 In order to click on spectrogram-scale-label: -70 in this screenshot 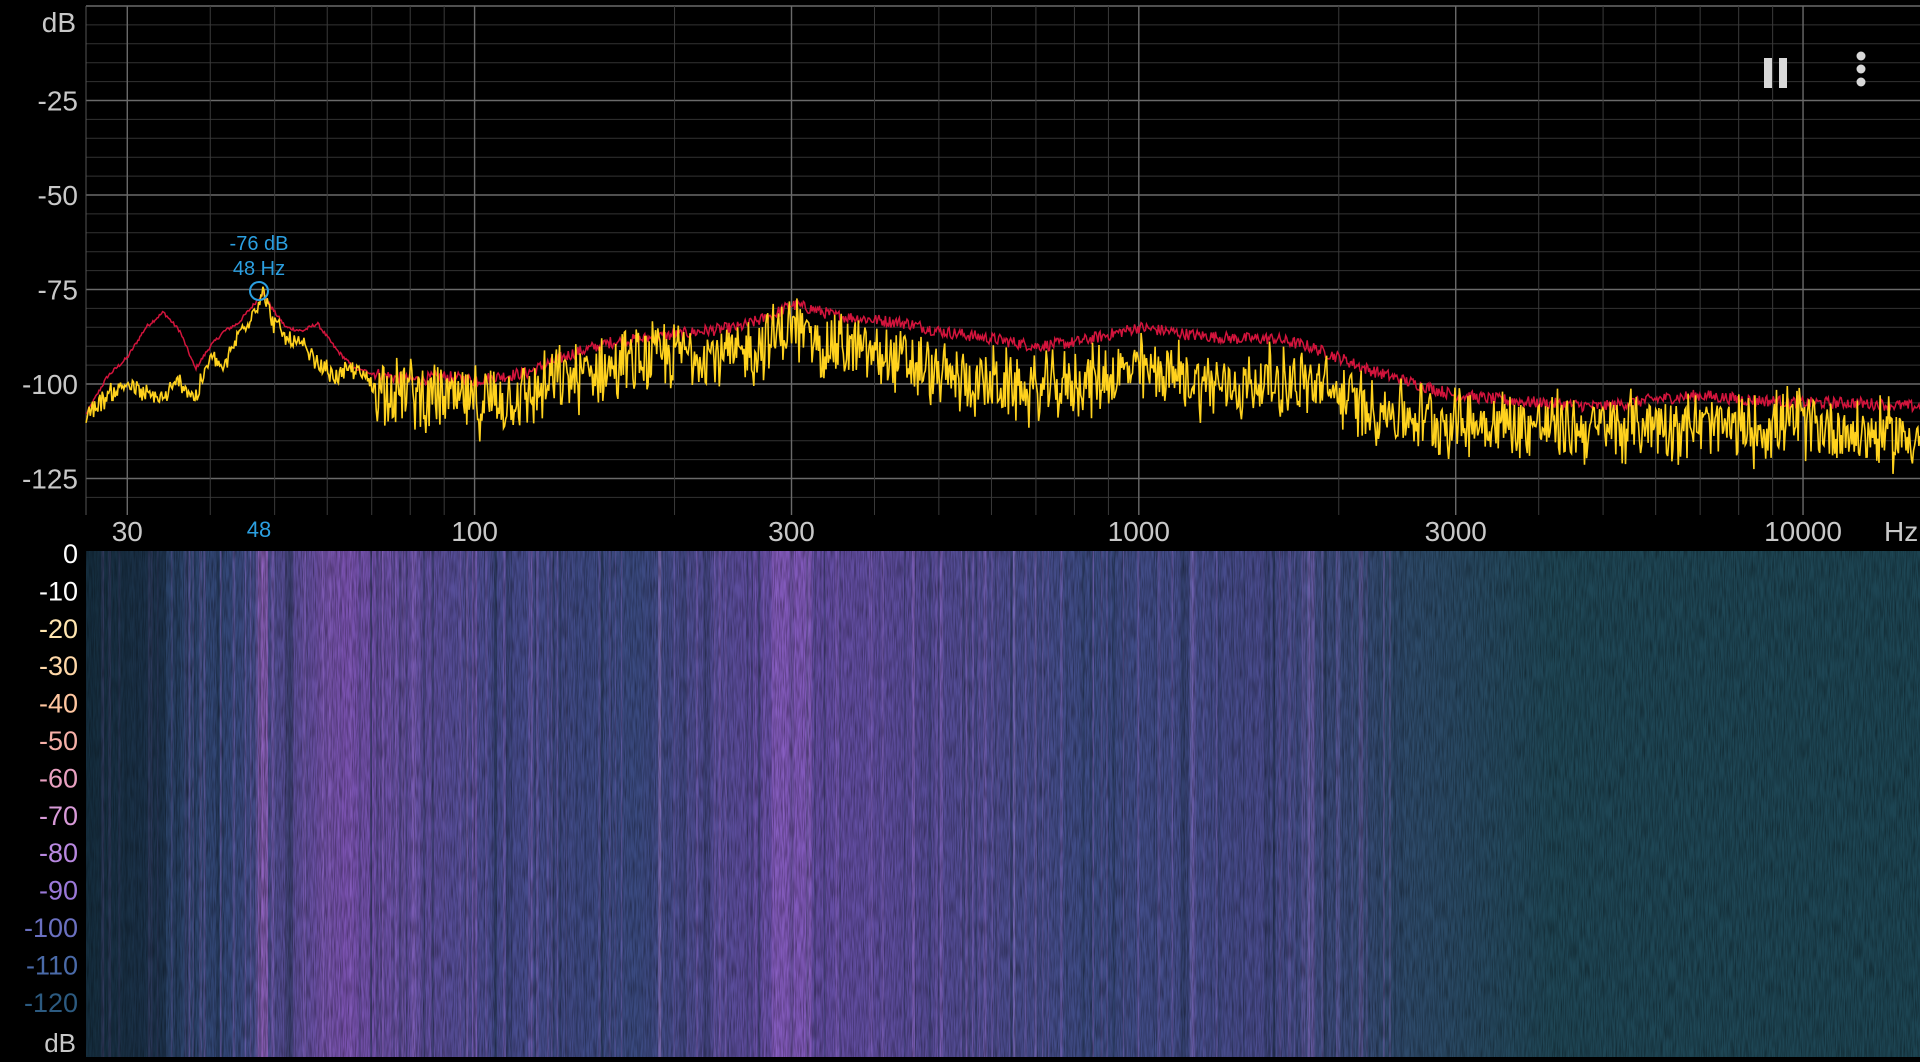, I will do `click(58, 816)`.